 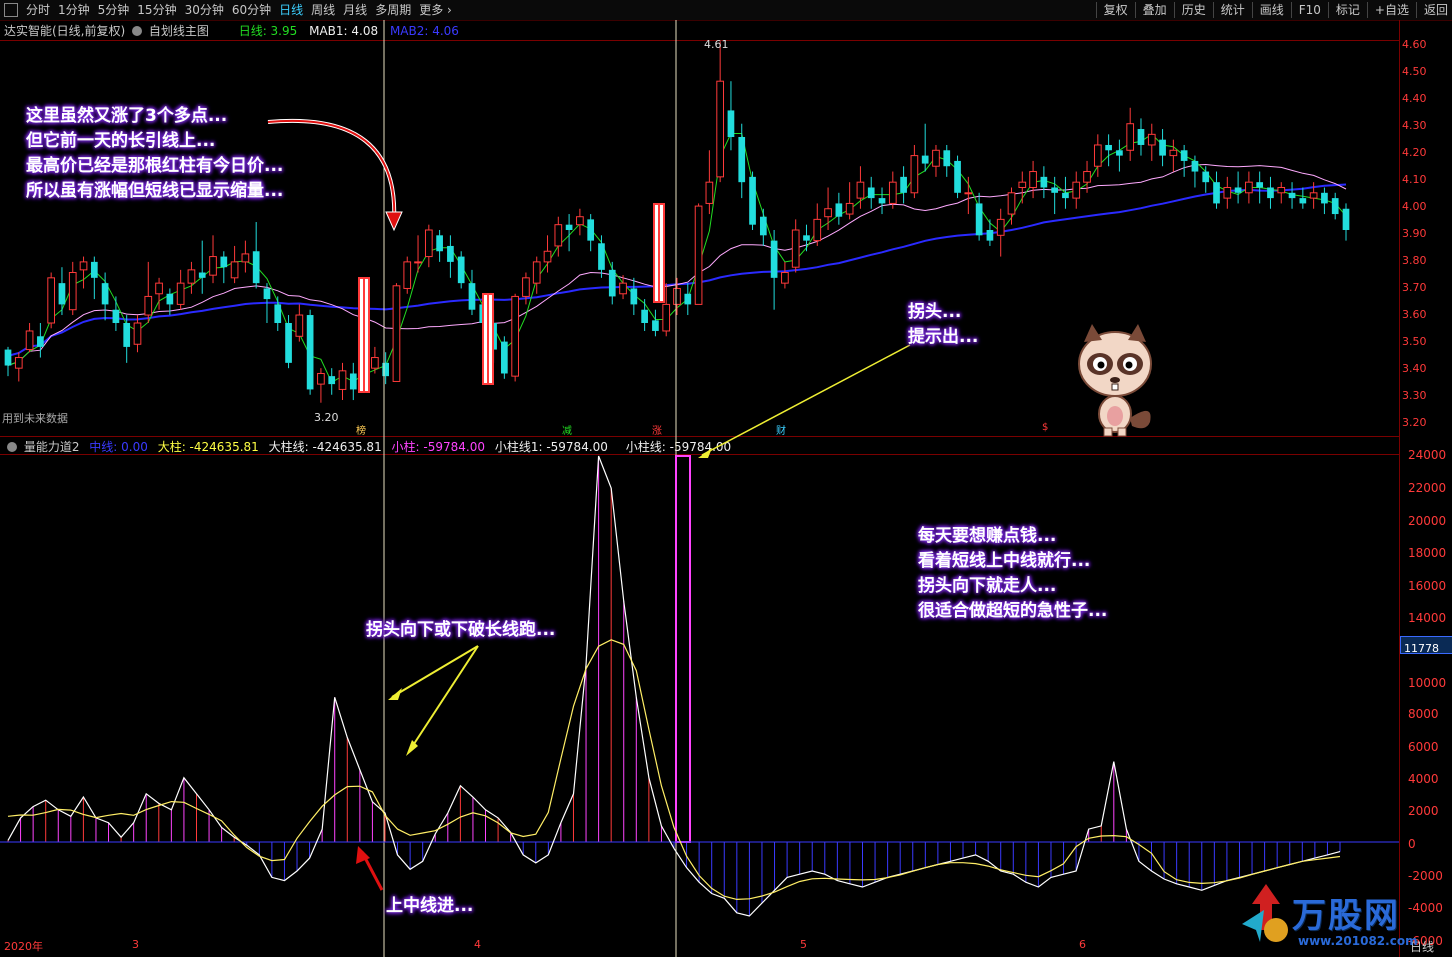 I want to click on volume-tick: 16000, so click(x=1427, y=586).